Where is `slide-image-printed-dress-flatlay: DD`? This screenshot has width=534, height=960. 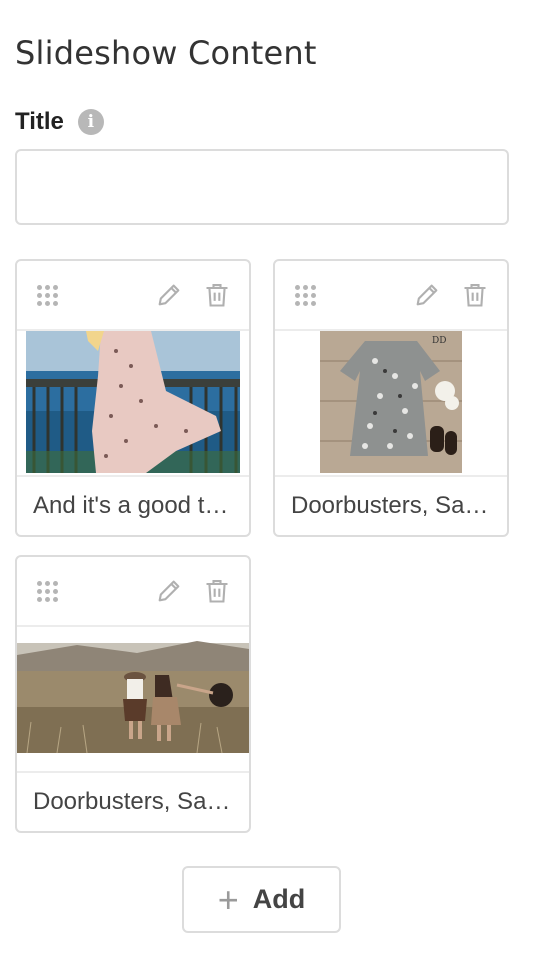 slide-image-printed-dress-flatlay: DD is located at coordinates (391, 404).